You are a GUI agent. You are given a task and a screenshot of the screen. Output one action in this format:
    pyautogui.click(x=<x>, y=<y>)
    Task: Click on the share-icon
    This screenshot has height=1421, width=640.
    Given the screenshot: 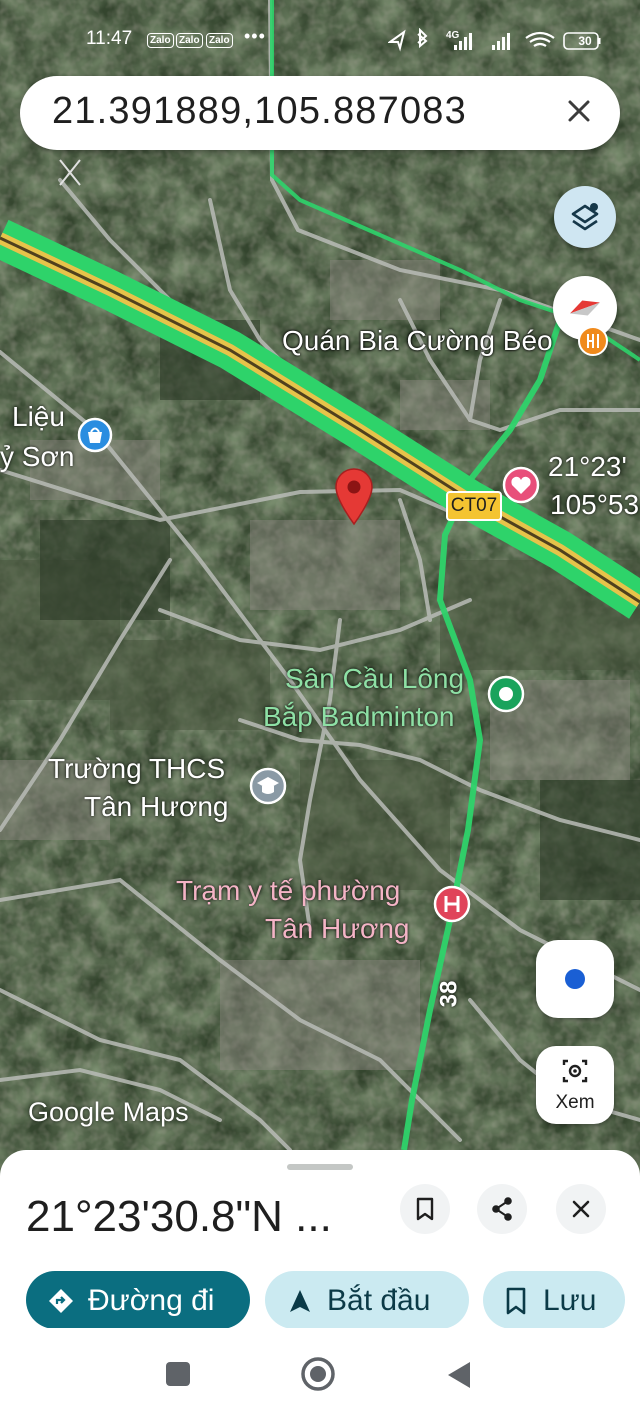 What is the action you would take?
    pyautogui.click(x=502, y=1209)
    